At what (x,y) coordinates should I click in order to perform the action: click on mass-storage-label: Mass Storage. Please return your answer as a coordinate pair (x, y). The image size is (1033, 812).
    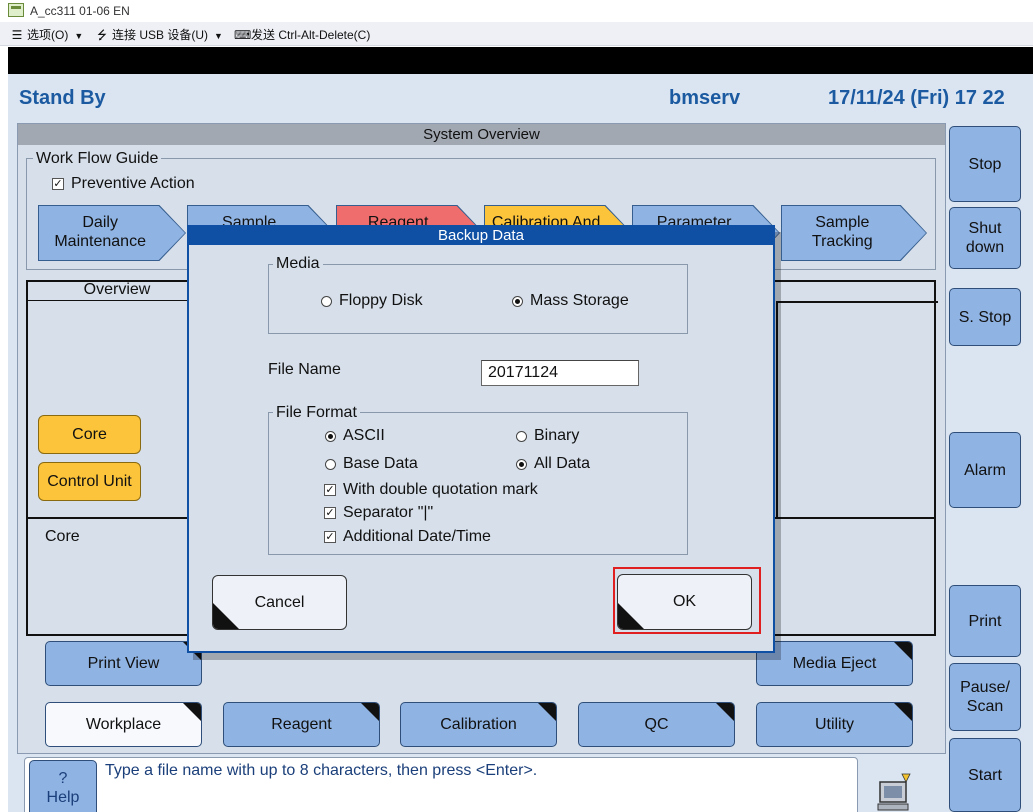
    Looking at the image, I should click on (579, 300).